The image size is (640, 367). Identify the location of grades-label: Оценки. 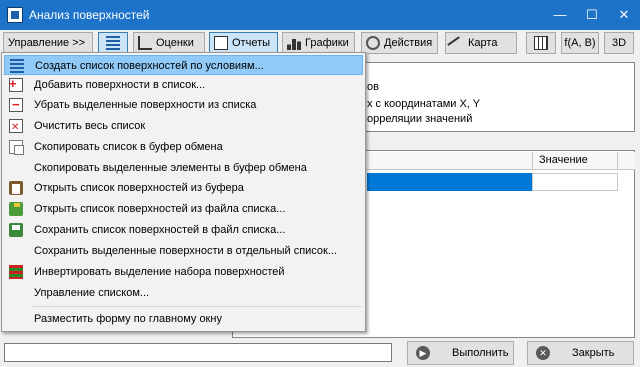
(175, 43).